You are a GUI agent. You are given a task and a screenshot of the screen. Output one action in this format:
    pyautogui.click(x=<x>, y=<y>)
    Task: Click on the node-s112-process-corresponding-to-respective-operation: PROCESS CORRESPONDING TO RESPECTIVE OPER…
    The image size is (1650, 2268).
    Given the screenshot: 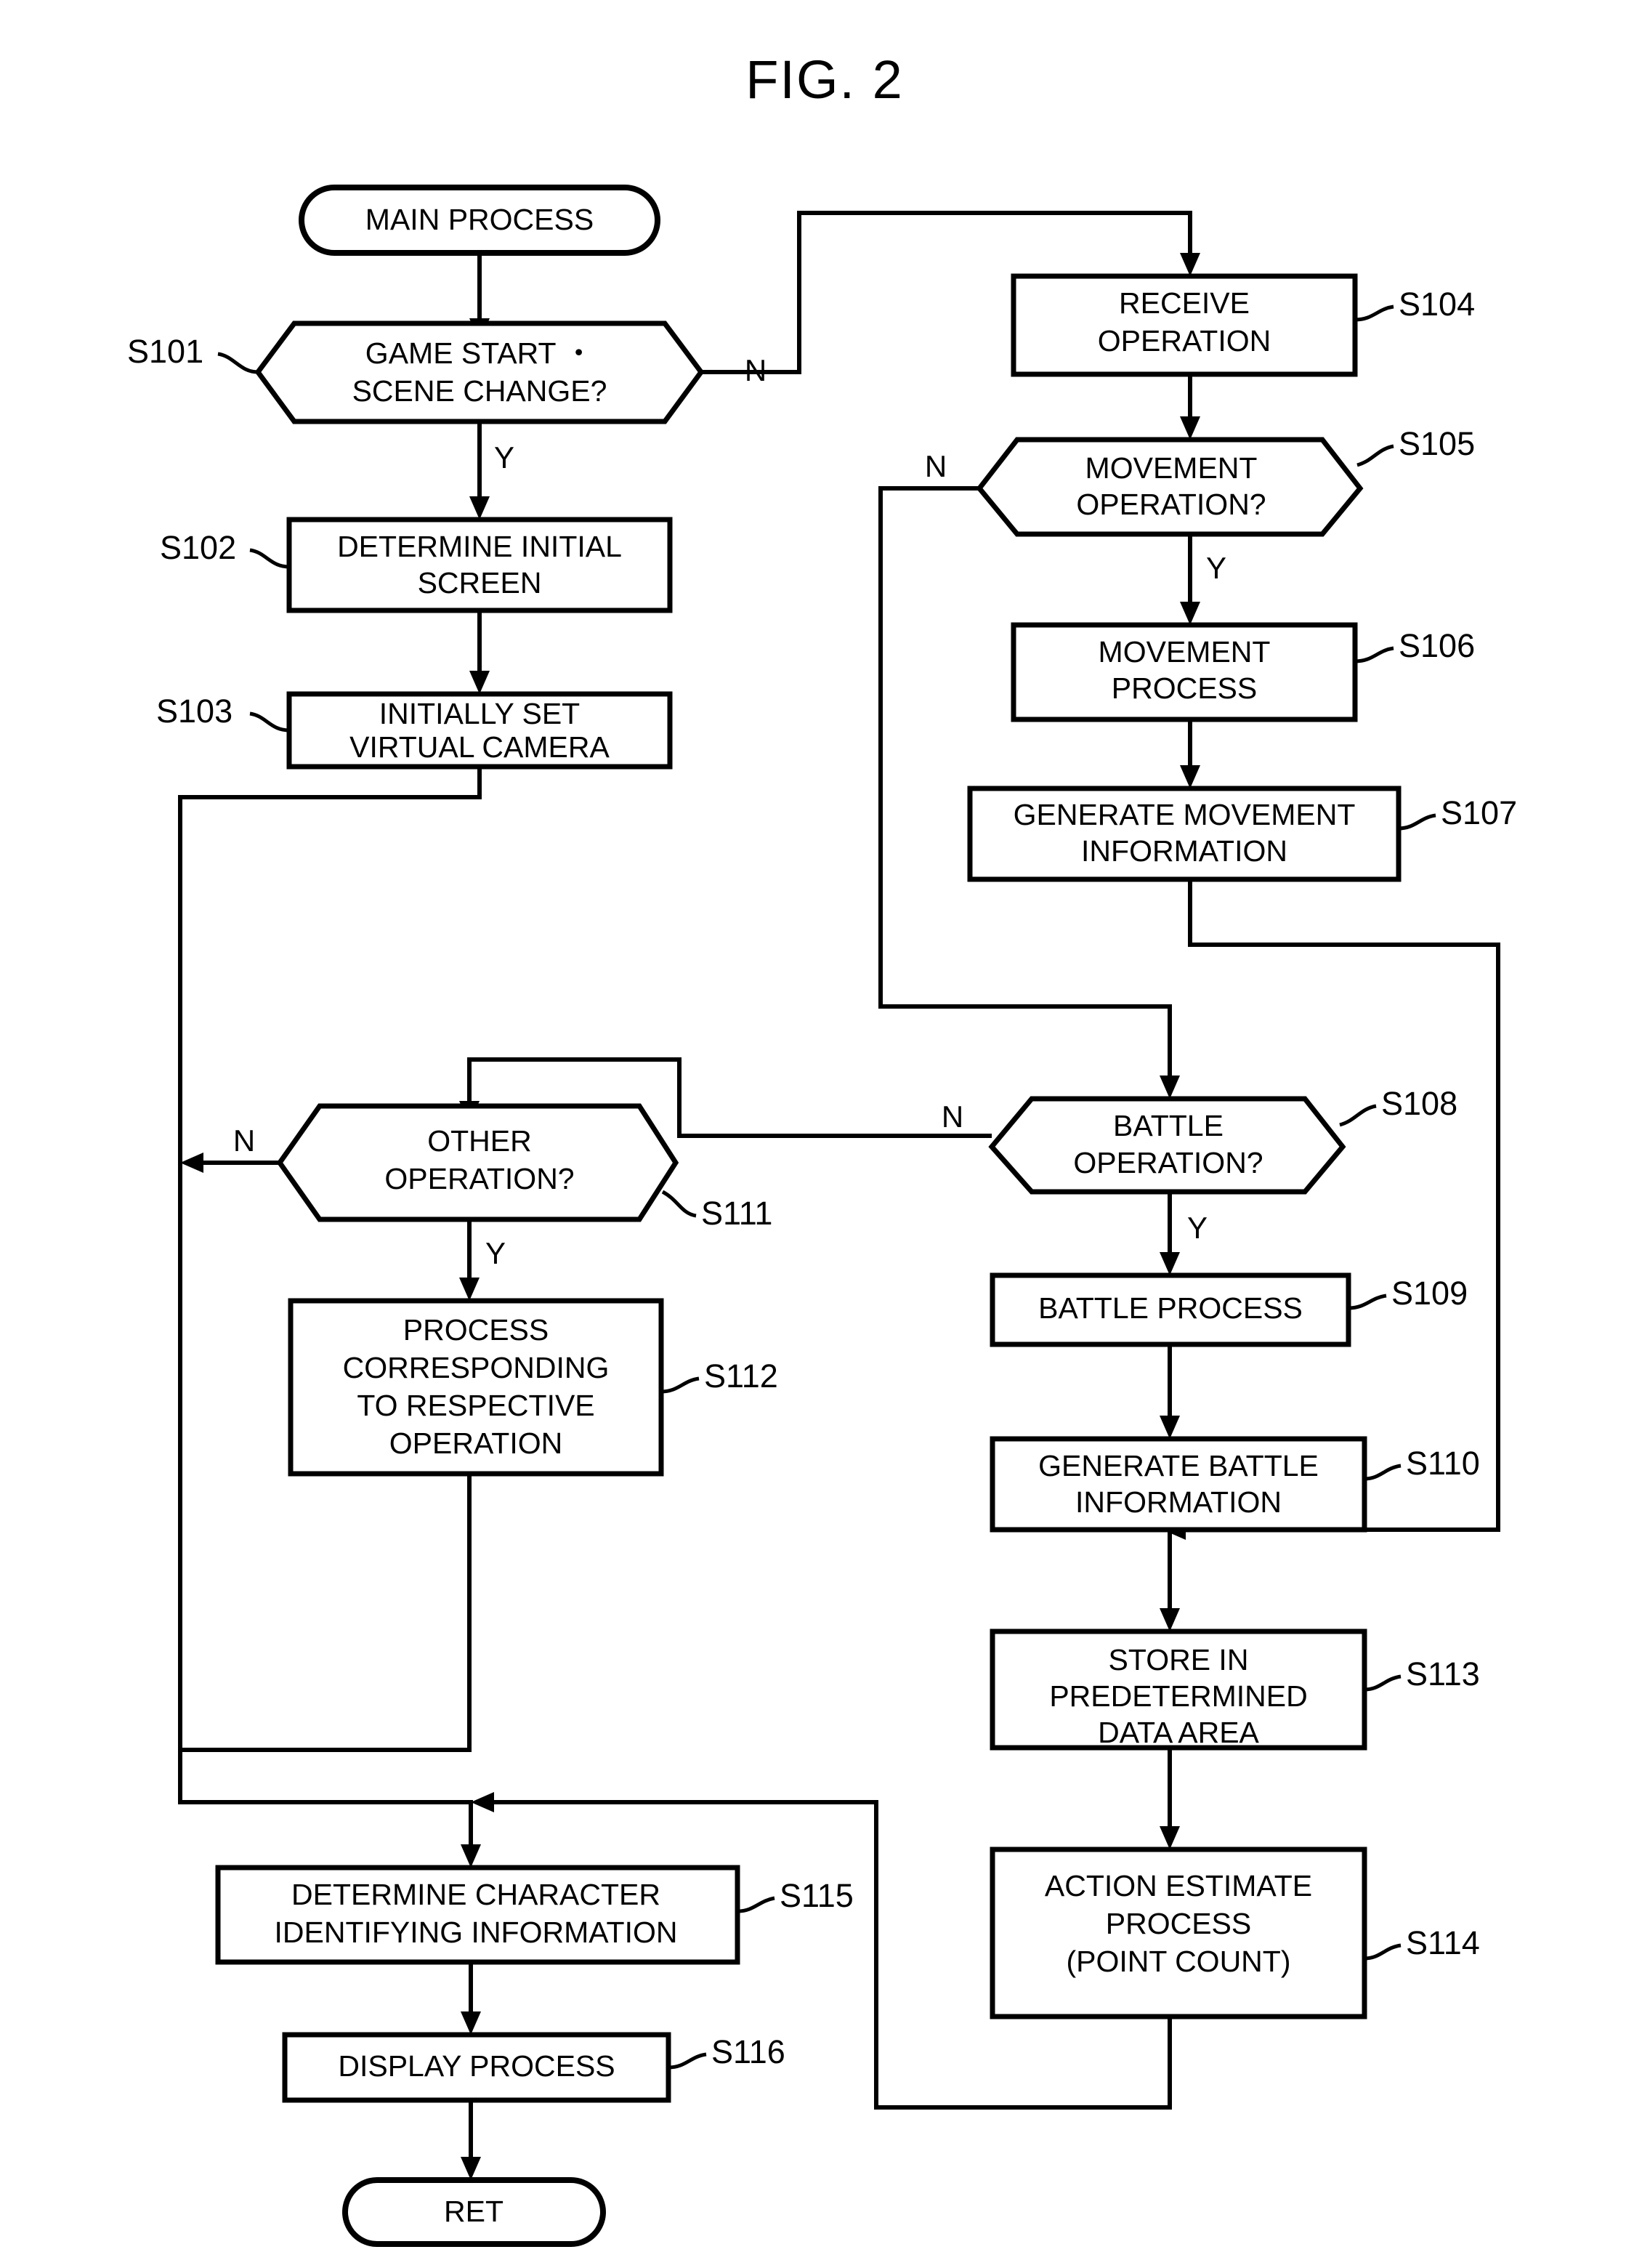 What is the action you would take?
    pyautogui.click(x=476, y=1387)
    